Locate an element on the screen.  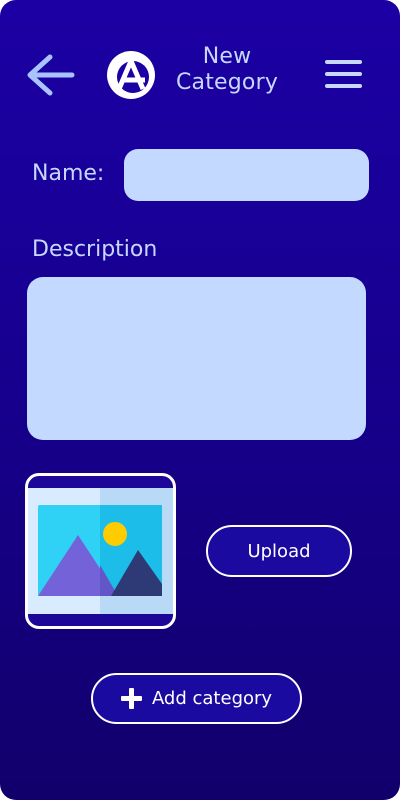
add-category-button: Add category is located at coordinates (196, 698).